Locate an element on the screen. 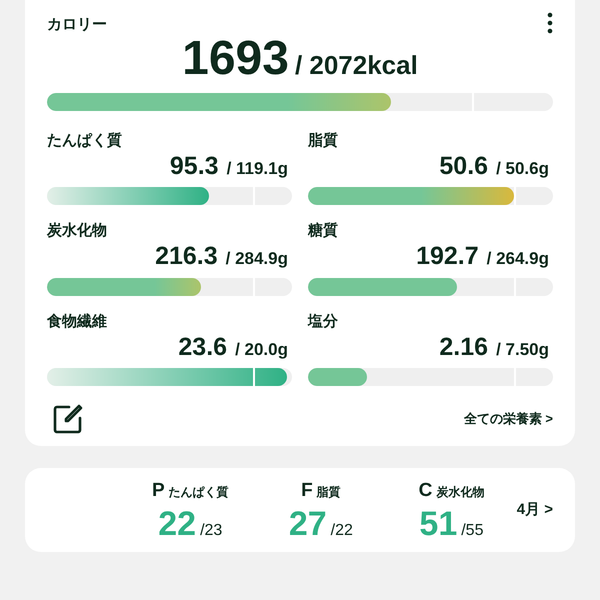  nutrient-target: / 7.50g is located at coordinates (522, 349).